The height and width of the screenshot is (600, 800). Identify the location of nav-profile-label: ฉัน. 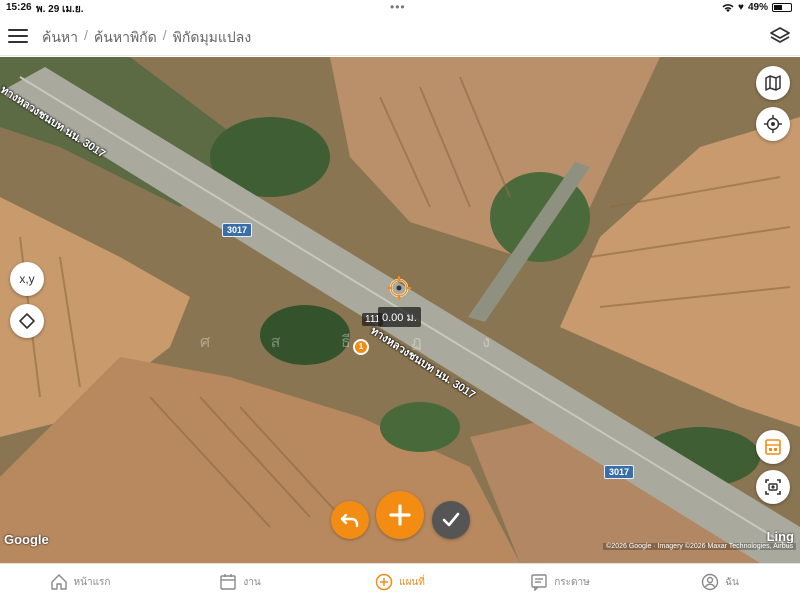
(732, 582).